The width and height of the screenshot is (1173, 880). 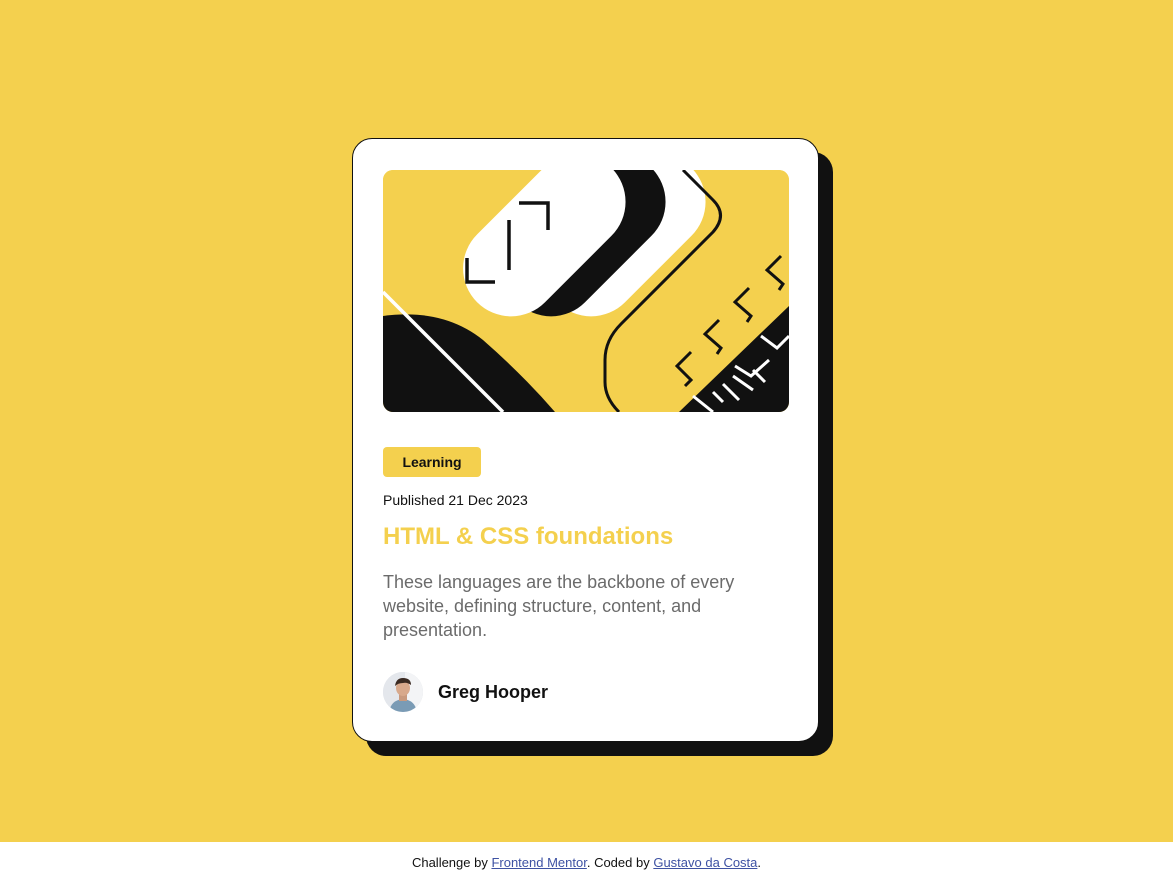 What do you see at coordinates (538, 862) in the screenshot?
I see `frontend-mentor-link: Frontend Mentor` at bounding box center [538, 862].